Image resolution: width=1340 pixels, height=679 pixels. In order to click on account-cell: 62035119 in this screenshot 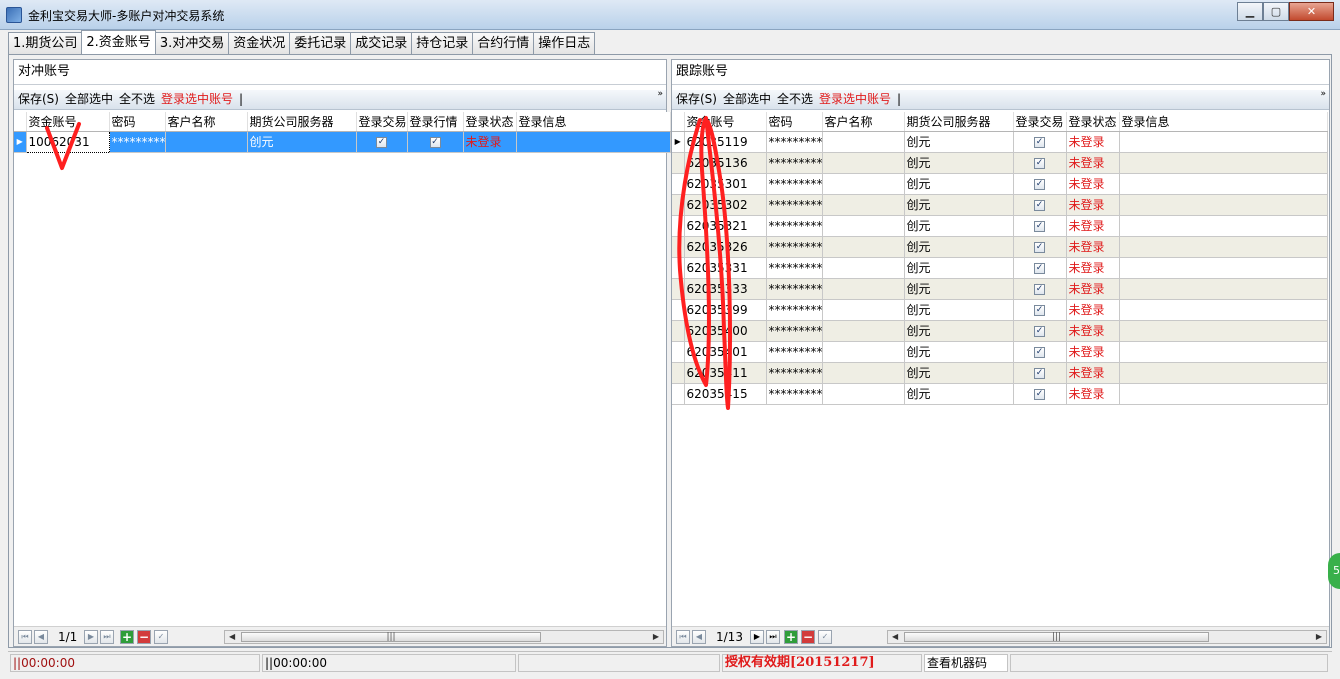, I will do `click(725, 142)`.